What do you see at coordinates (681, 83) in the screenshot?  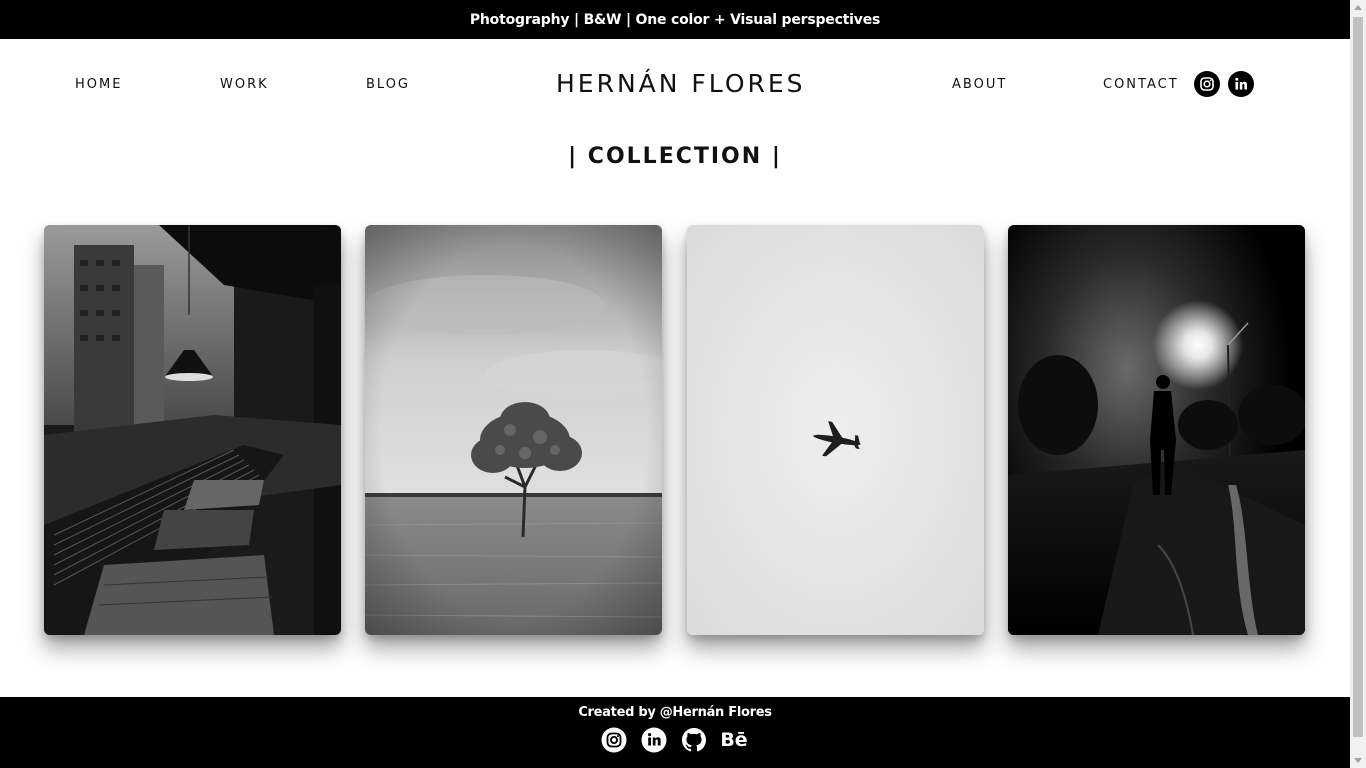 I see `site-brand-logo: HERNÁN FLORES` at bounding box center [681, 83].